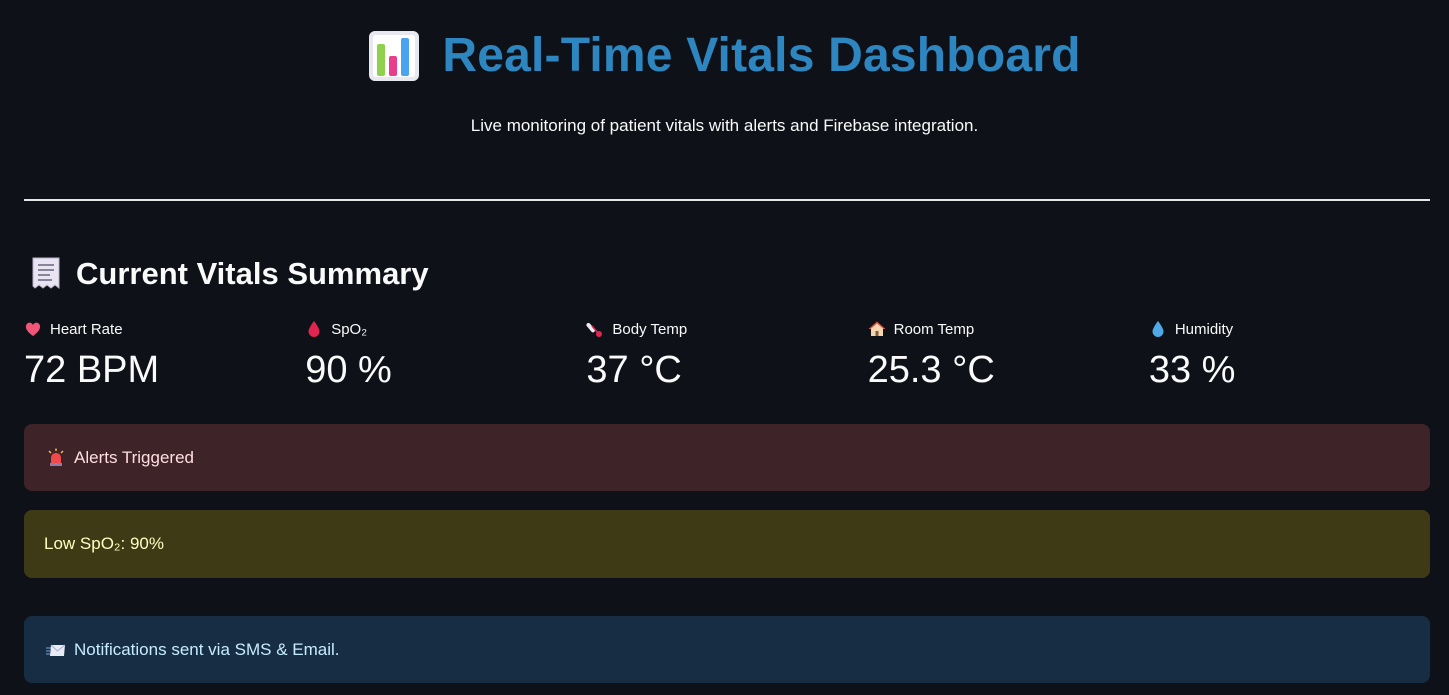 This screenshot has width=1449, height=695. I want to click on metric-label-row: SpO₂, so click(445, 329).